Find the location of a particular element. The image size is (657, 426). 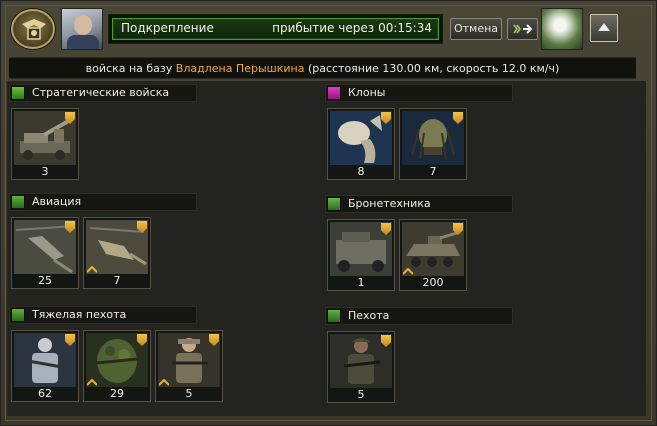

eta-text: прибытие через 00:15:34 is located at coordinates (352, 28).